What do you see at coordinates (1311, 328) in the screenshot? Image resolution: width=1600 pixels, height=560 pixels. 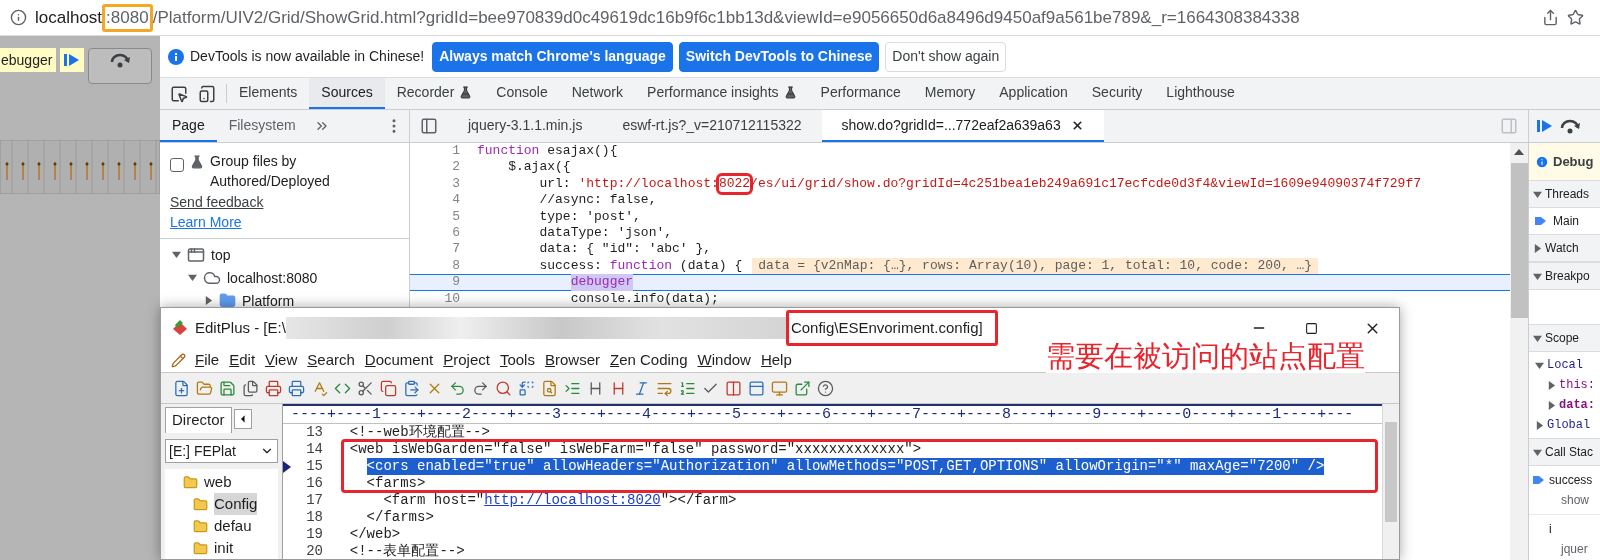 I see `maximize-icon` at bounding box center [1311, 328].